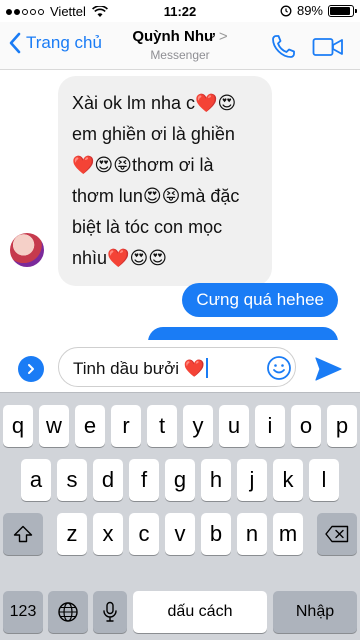  What do you see at coordinates (252, 480) in the screenshot?
I see `key-j: j` at bounding box center [252, 480].